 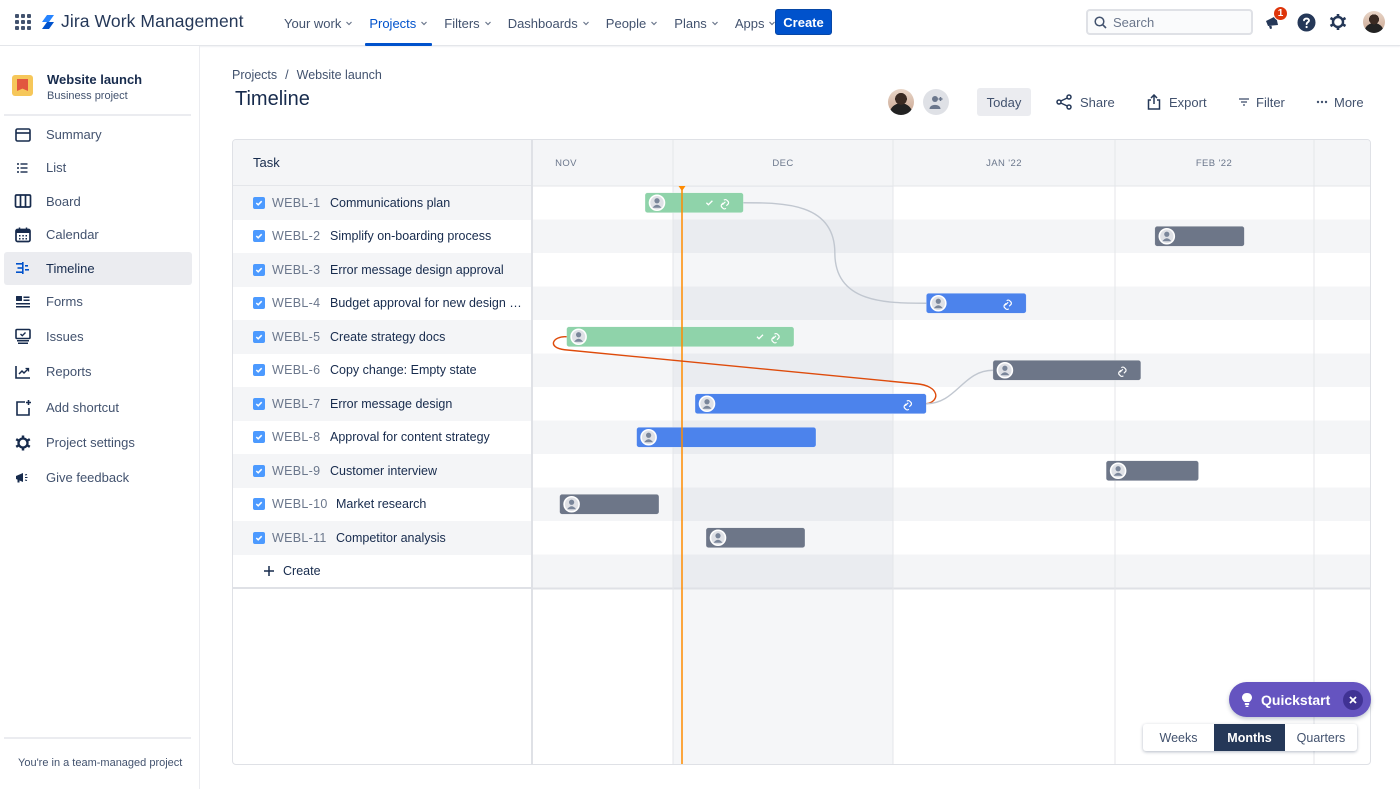 I want to click on more-button: More, so click(x=1340, y=102).